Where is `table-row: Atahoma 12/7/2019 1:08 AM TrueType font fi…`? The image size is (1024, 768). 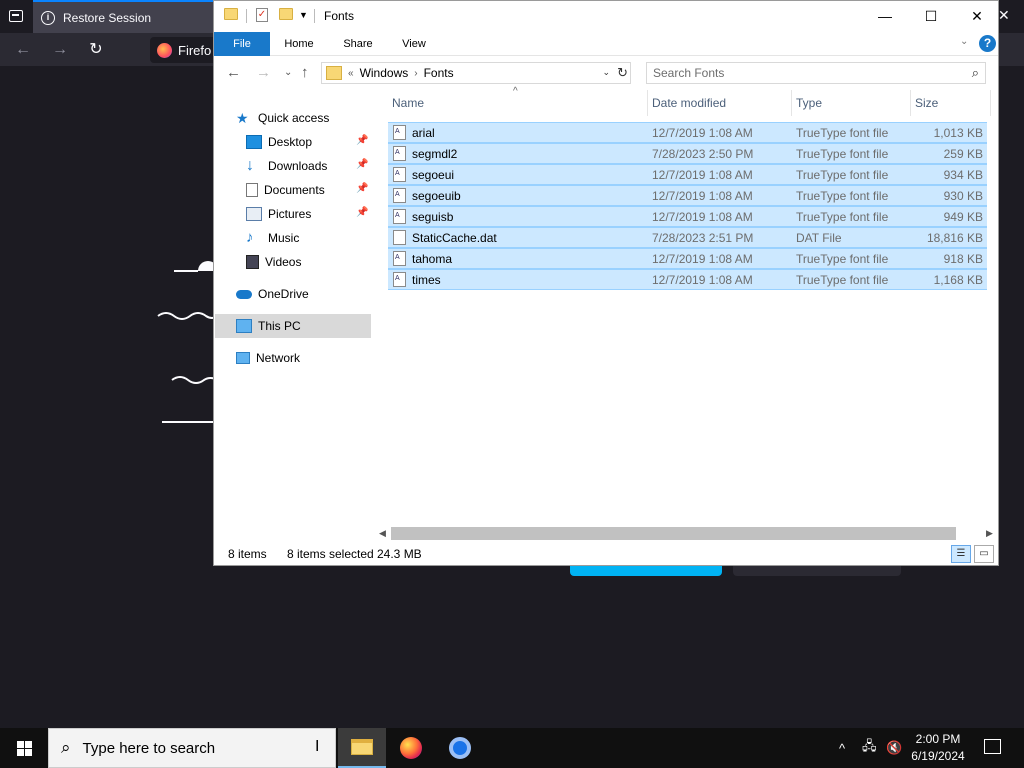
table-row: Atahoma 12/7/2019 1:08 AM TrueType font fi… is located at coordinates (687, 258).